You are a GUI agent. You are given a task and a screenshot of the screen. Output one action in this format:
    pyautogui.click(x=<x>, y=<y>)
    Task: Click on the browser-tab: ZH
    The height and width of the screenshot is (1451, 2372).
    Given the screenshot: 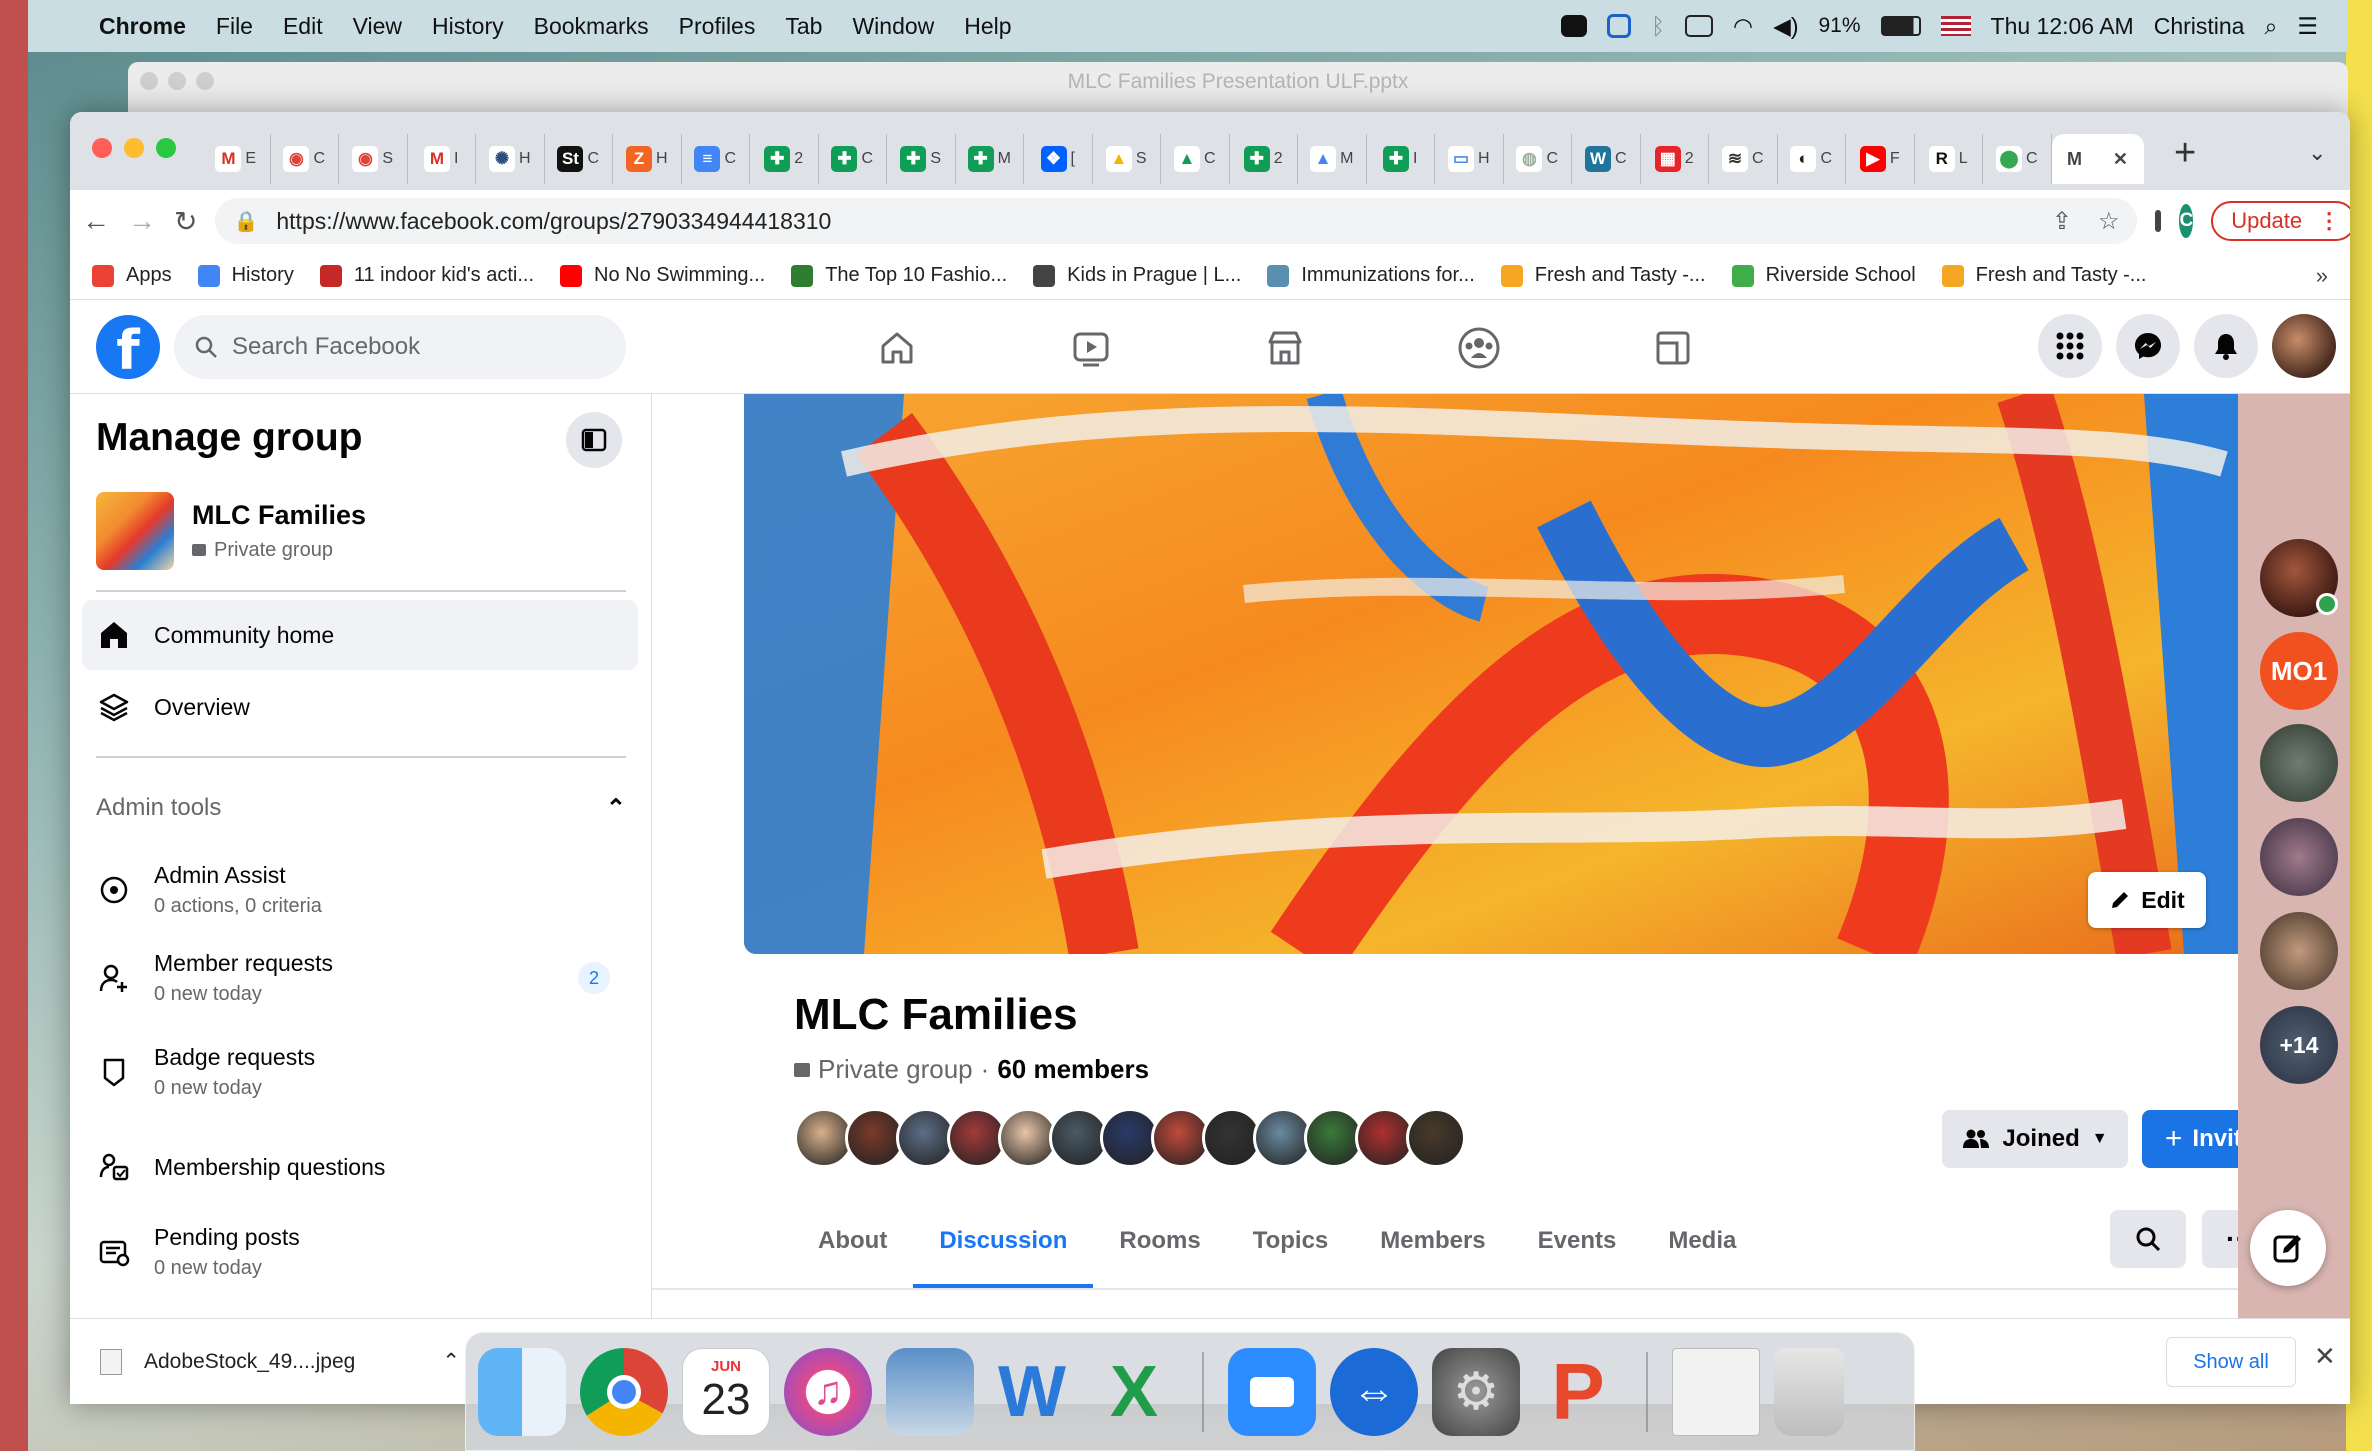 What is the action you would take?
    pyautogui.click(x=647, y=159)
    